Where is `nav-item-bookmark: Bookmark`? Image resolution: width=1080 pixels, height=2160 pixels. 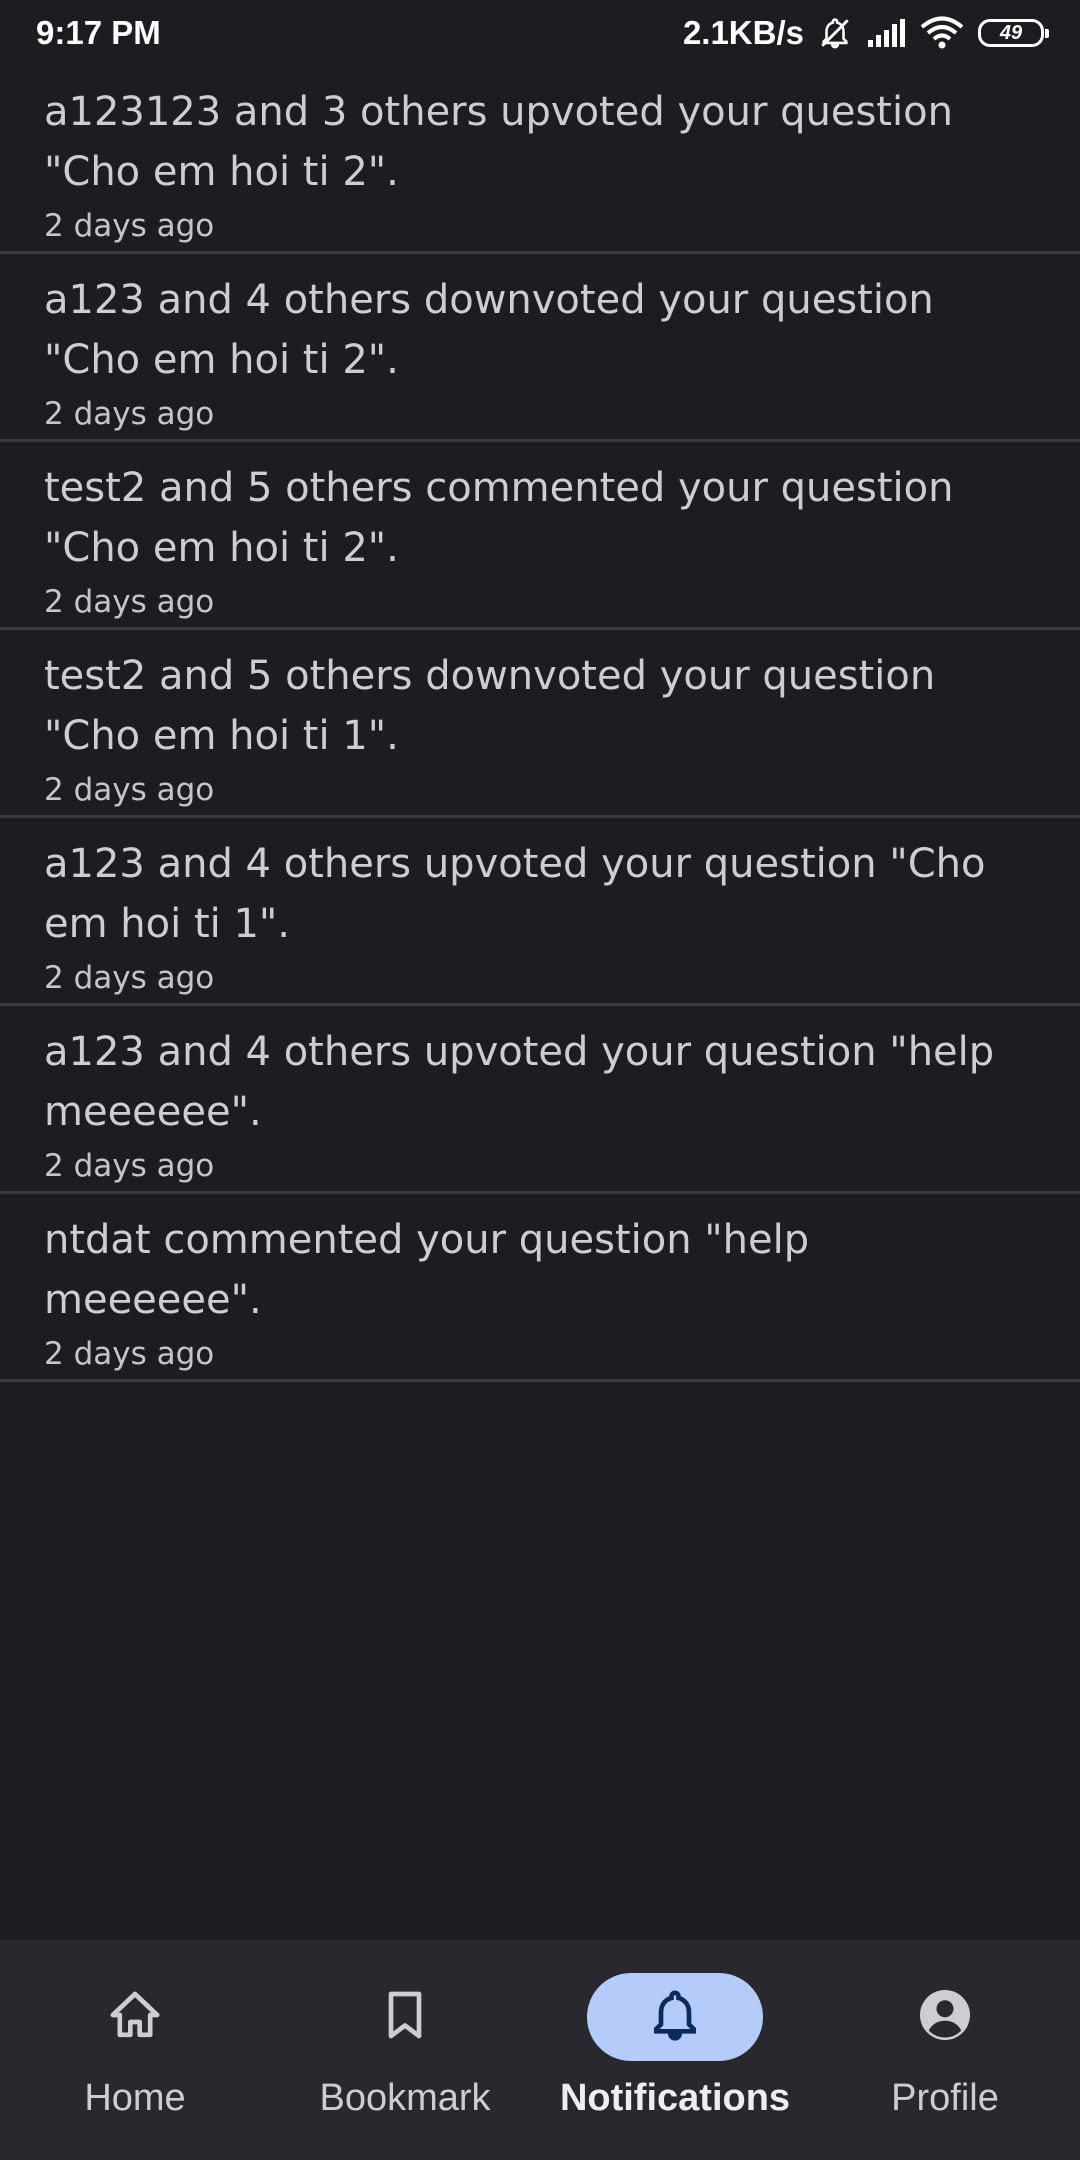 nav-item-bookmark: Bookmark is located at coordinates (405, 2050).